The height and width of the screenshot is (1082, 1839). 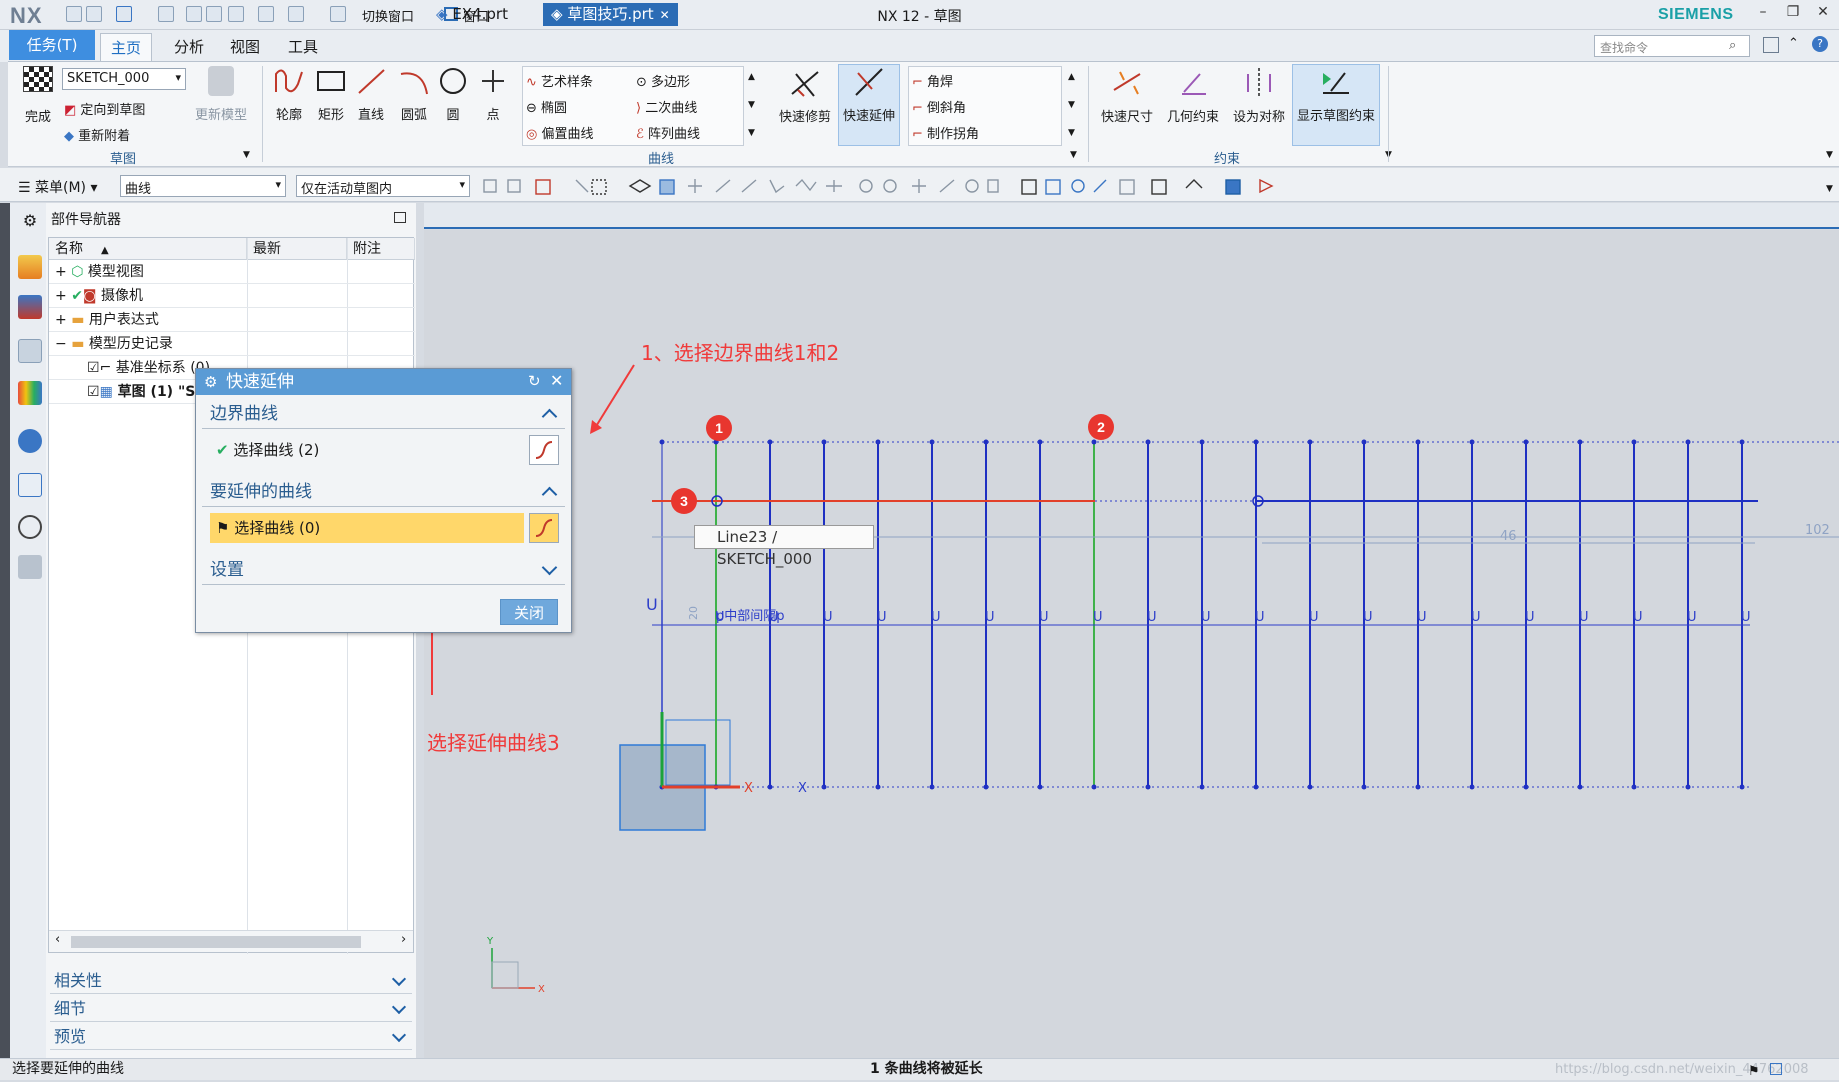 I want to click on marker-2: 2, so click(x=1101, y=427).